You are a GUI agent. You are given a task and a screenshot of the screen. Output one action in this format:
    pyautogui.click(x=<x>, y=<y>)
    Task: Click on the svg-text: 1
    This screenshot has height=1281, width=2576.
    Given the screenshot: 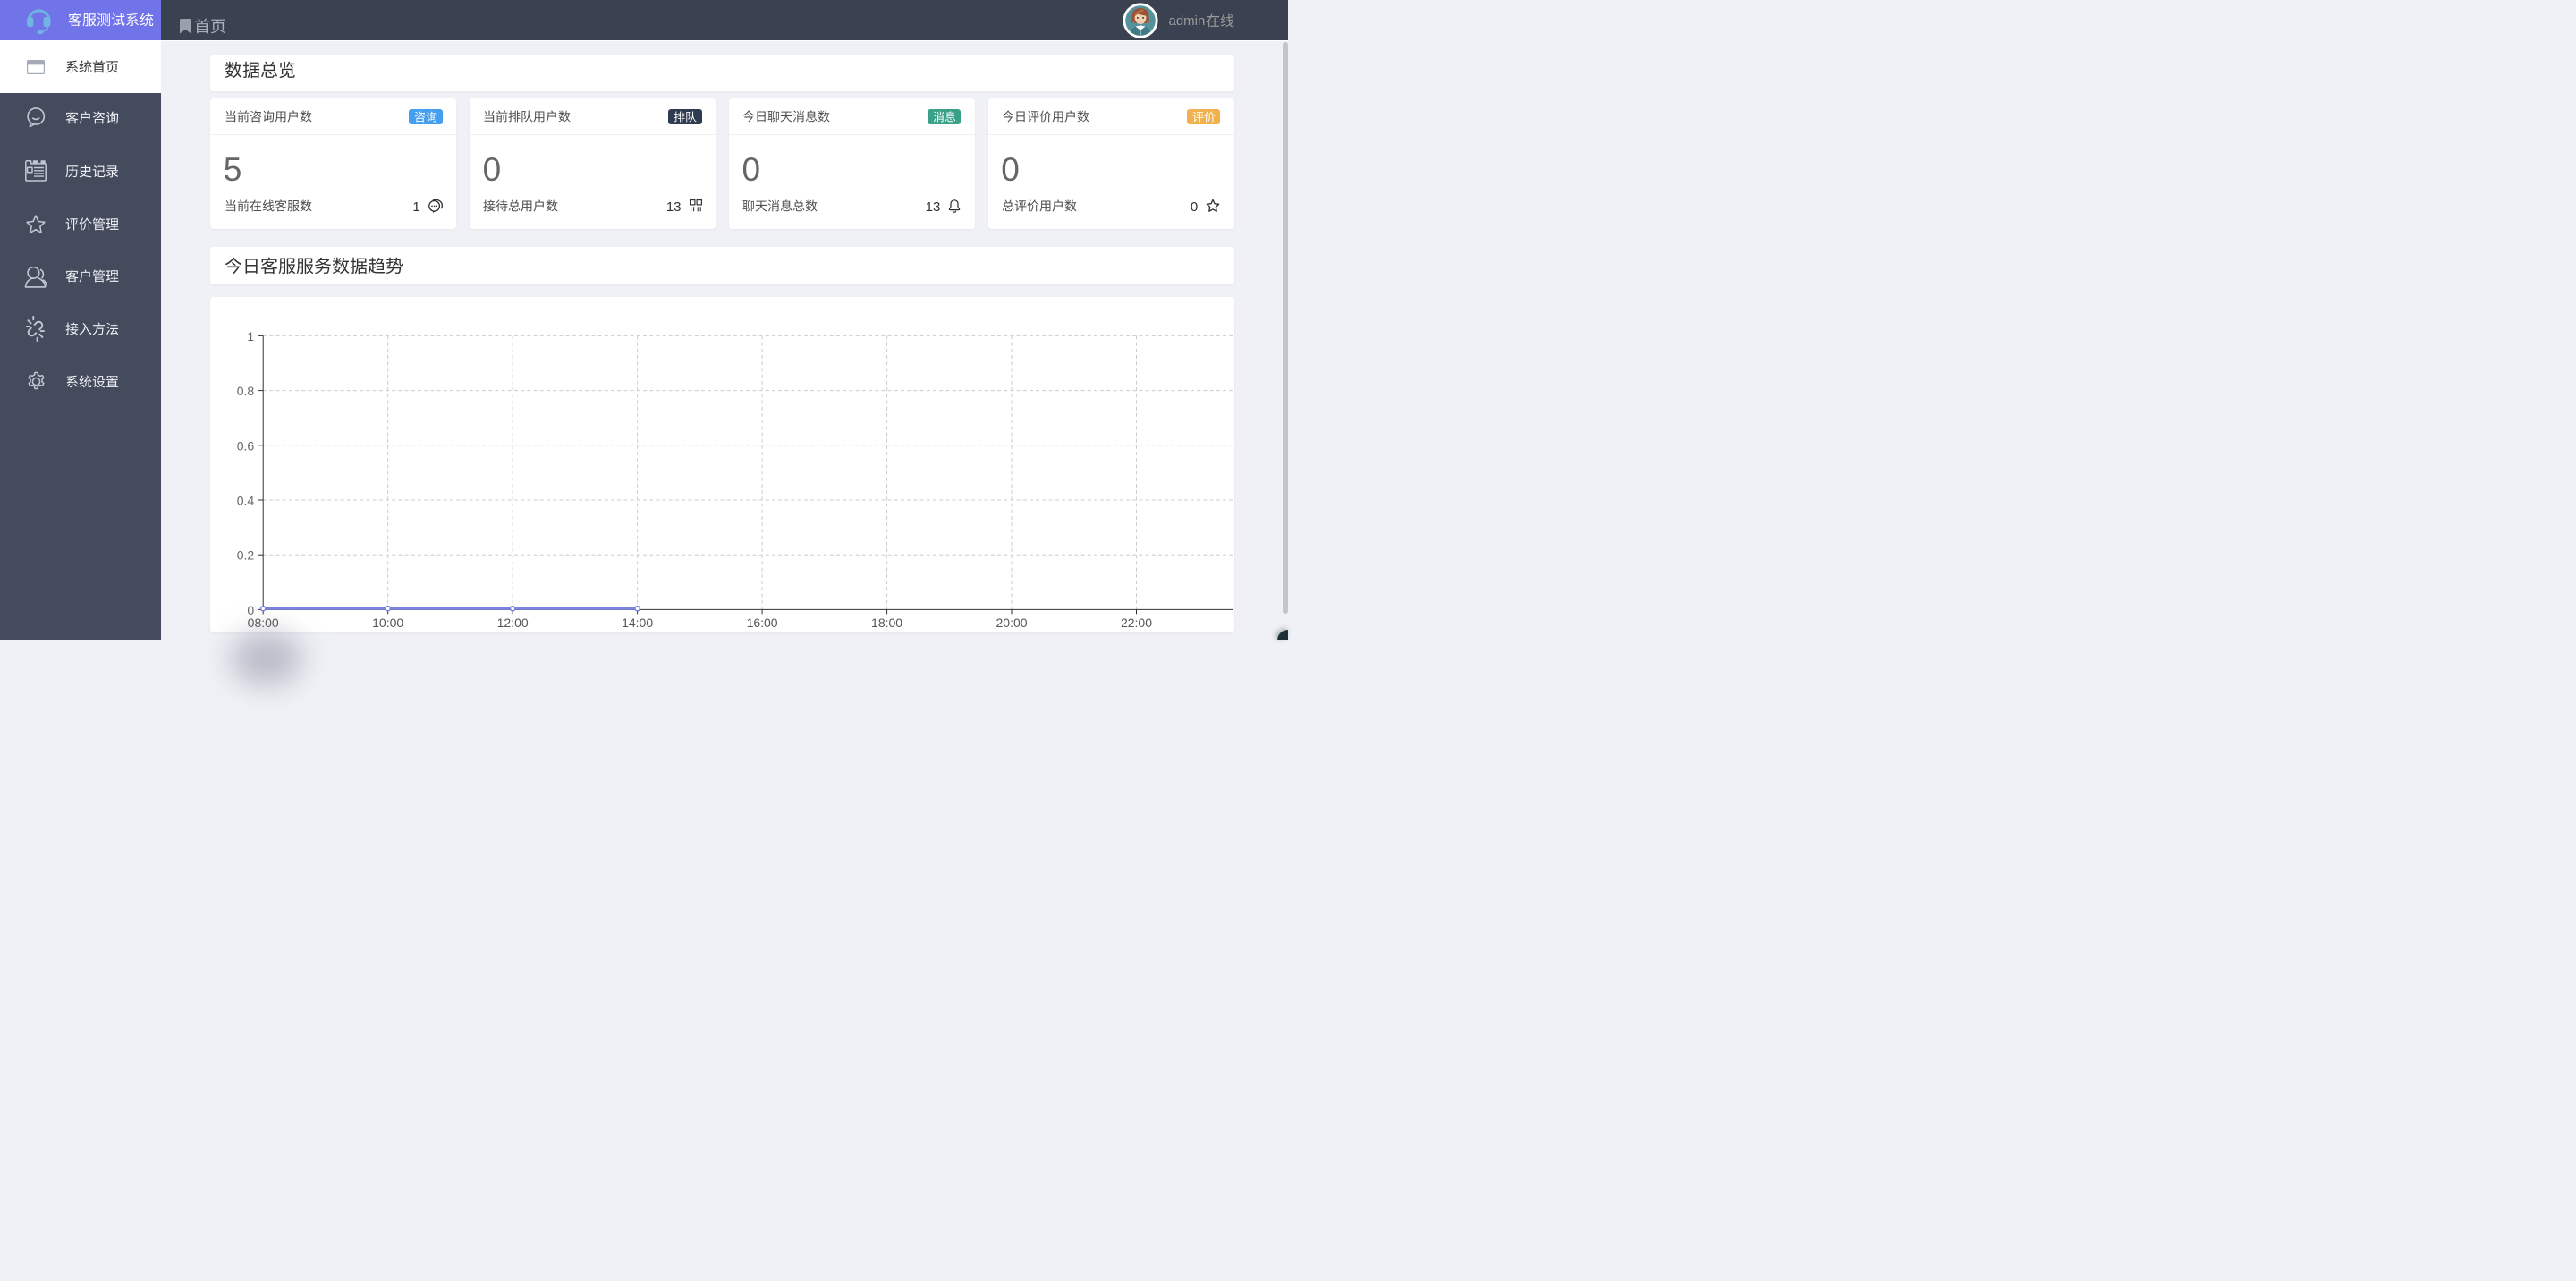 What is the action you would take?
    pyautogui.click(x=250, y=336)
    